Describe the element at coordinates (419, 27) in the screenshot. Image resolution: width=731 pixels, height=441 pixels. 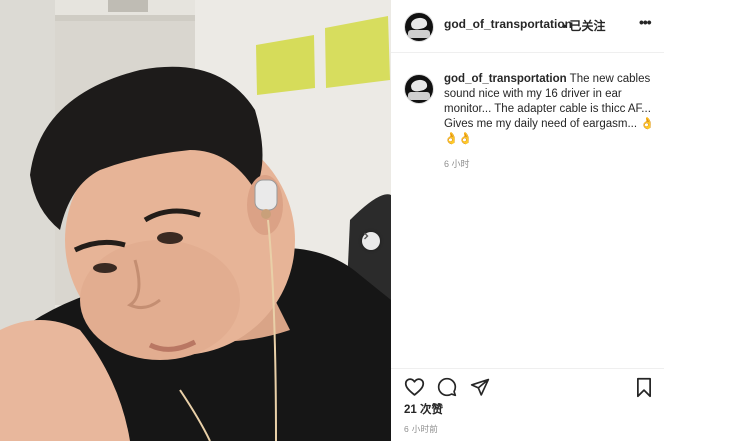
I see `author-avatar` at that location.